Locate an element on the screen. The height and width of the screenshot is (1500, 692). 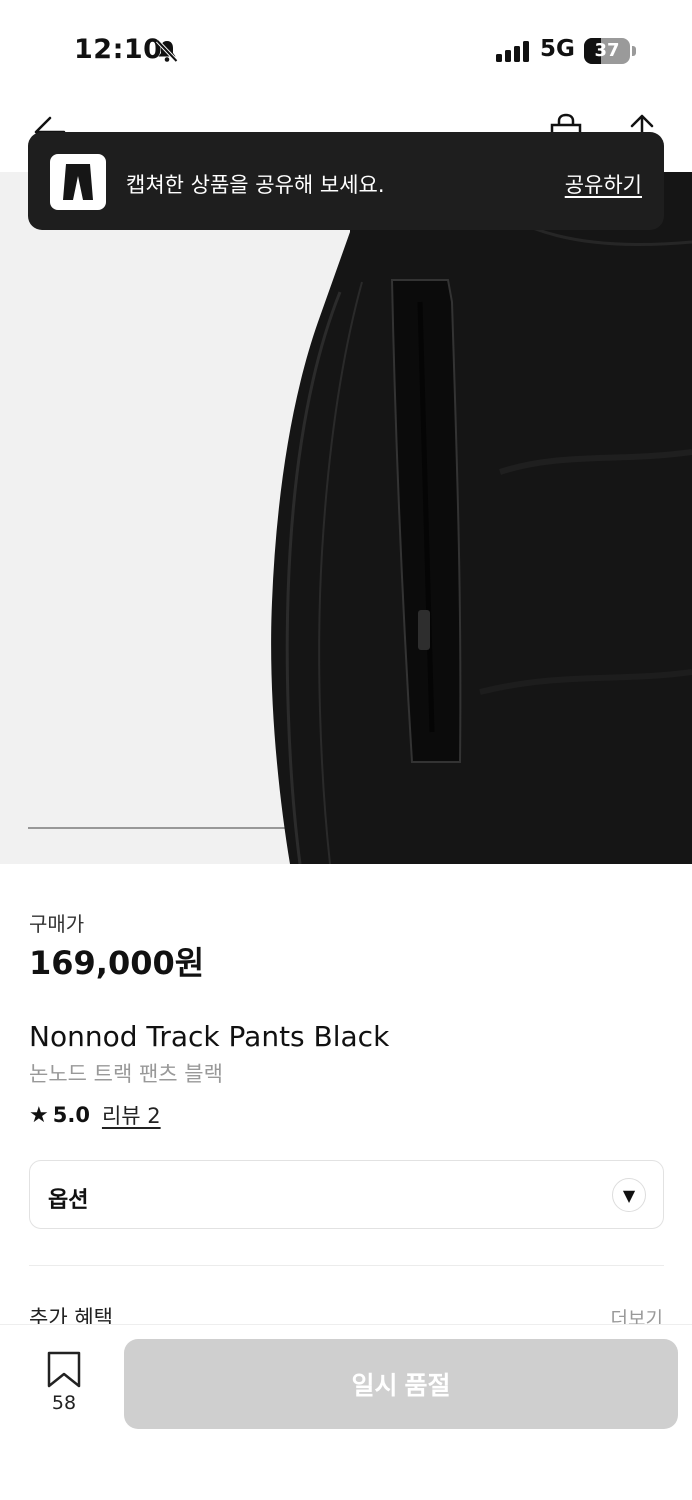
rating: ★ 5.0 리뷰 2 is located at coordinates (95, 1115).